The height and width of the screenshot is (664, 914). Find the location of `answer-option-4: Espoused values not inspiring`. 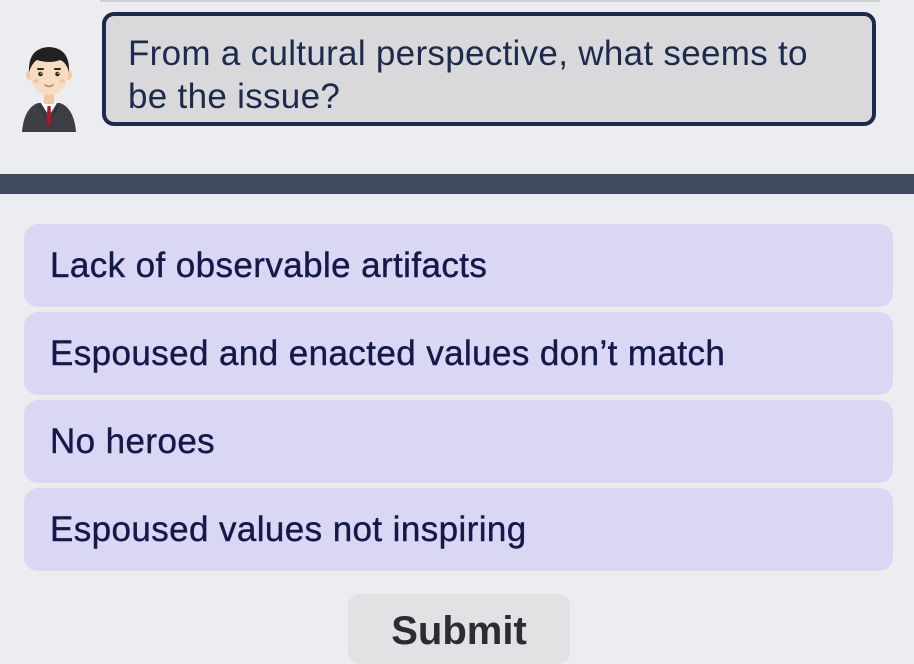

answer-option-4: Espoused values not inspiring is located at coordinates (458, 529).